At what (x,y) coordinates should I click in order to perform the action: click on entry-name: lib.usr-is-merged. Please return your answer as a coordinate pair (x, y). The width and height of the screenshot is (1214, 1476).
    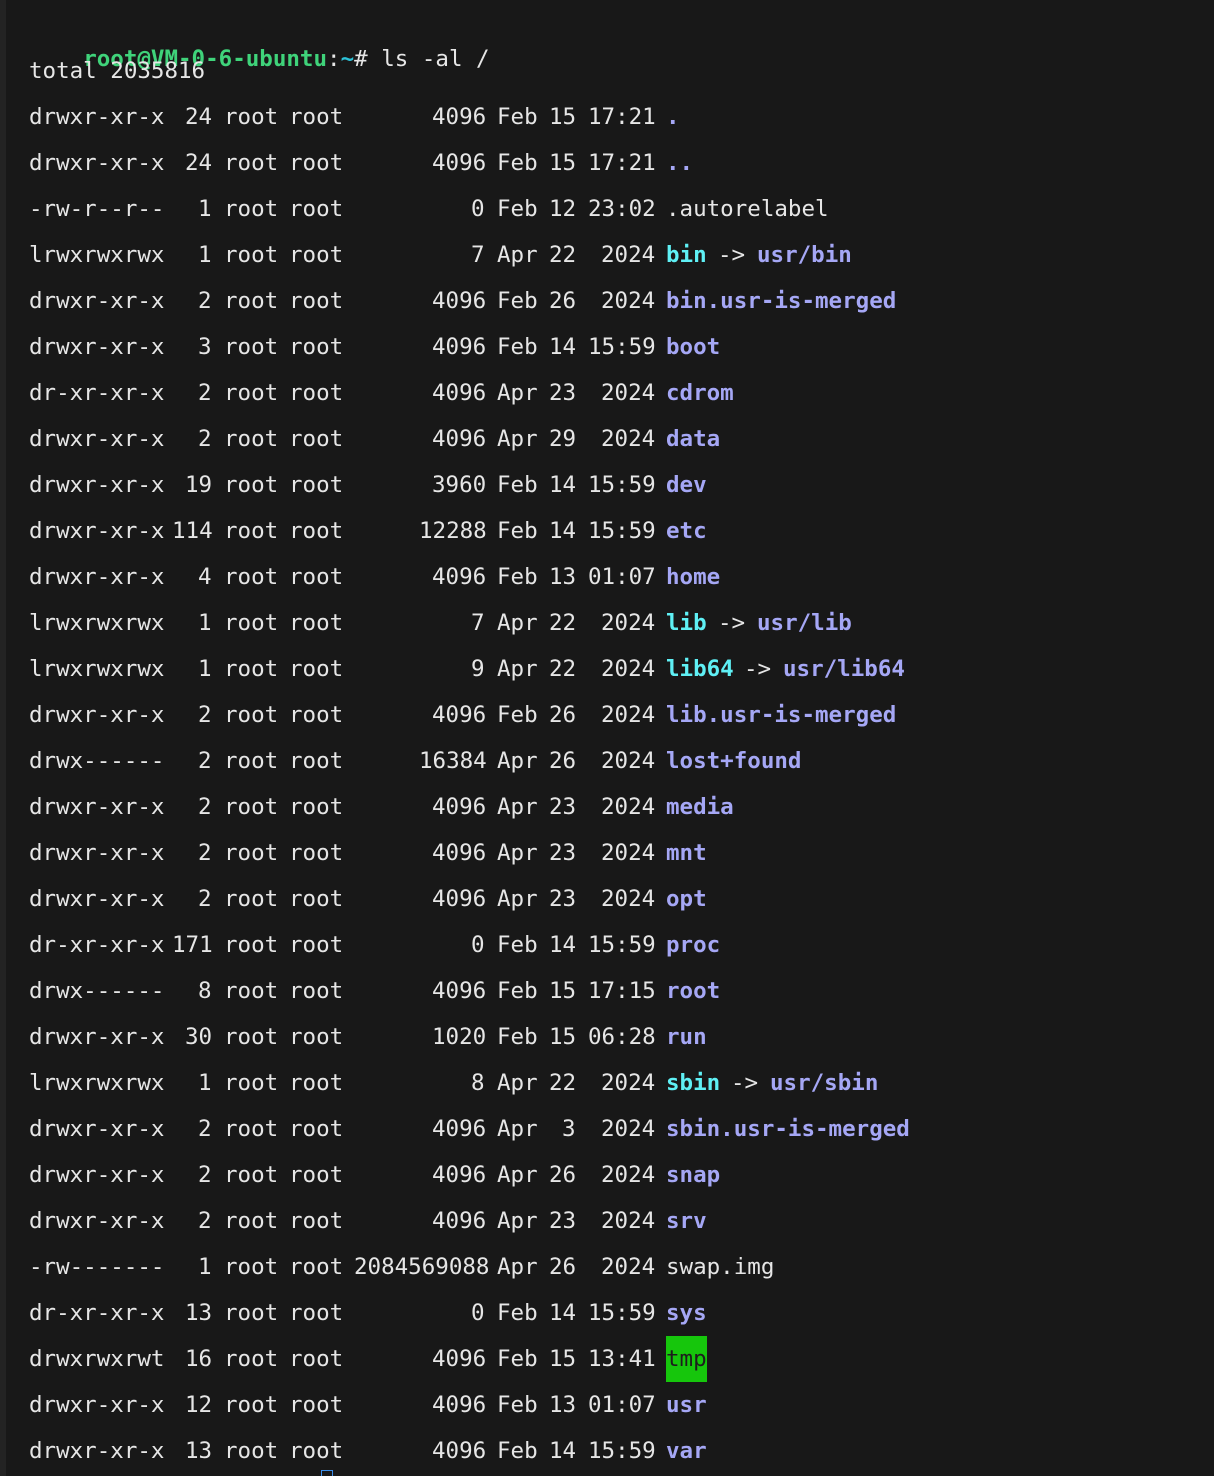
    Looking at the image, I should click on (781, 715).